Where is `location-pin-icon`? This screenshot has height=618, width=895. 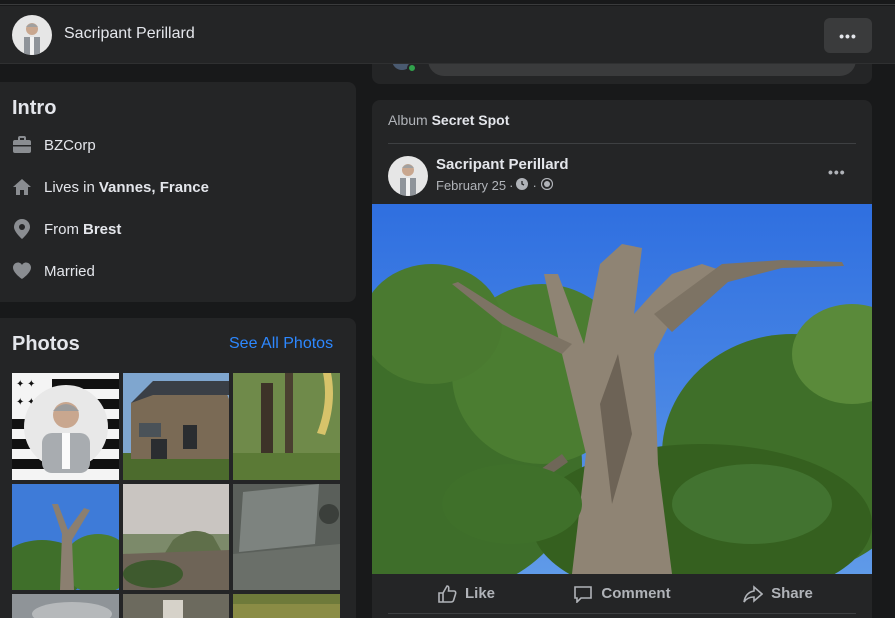 location-pin-icon is located at coordinates (22, 229).